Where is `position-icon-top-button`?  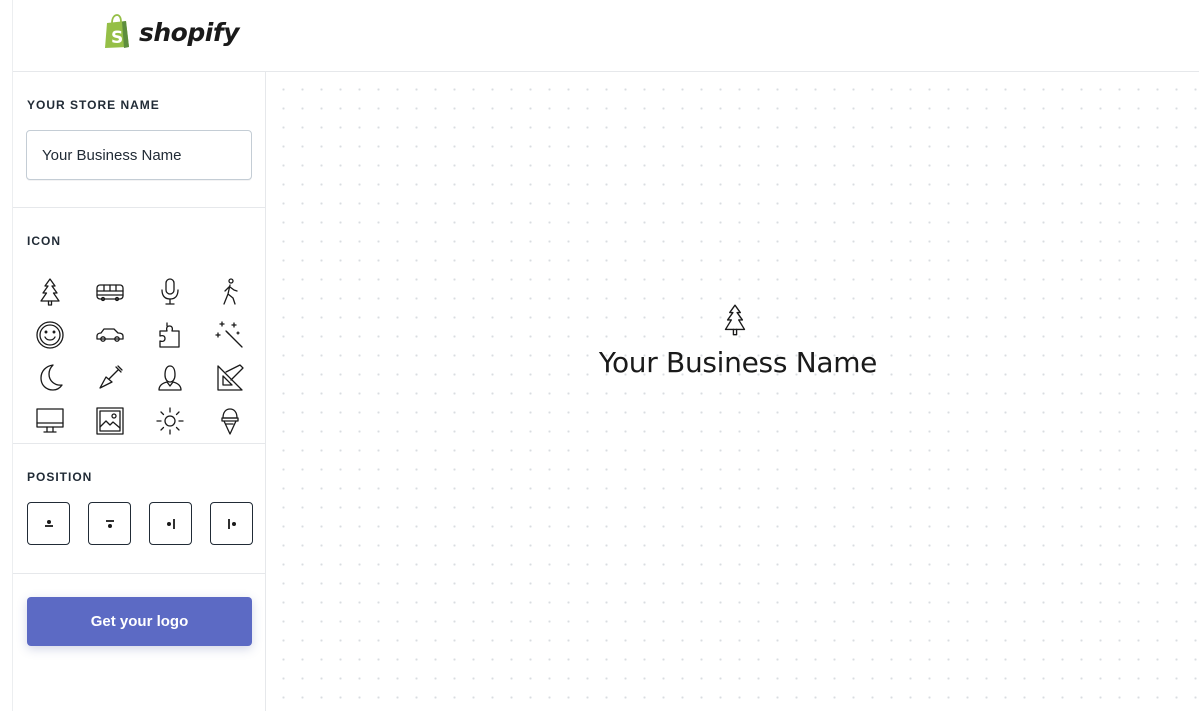
position-icon-top-button is located at coordinates (109, 523).